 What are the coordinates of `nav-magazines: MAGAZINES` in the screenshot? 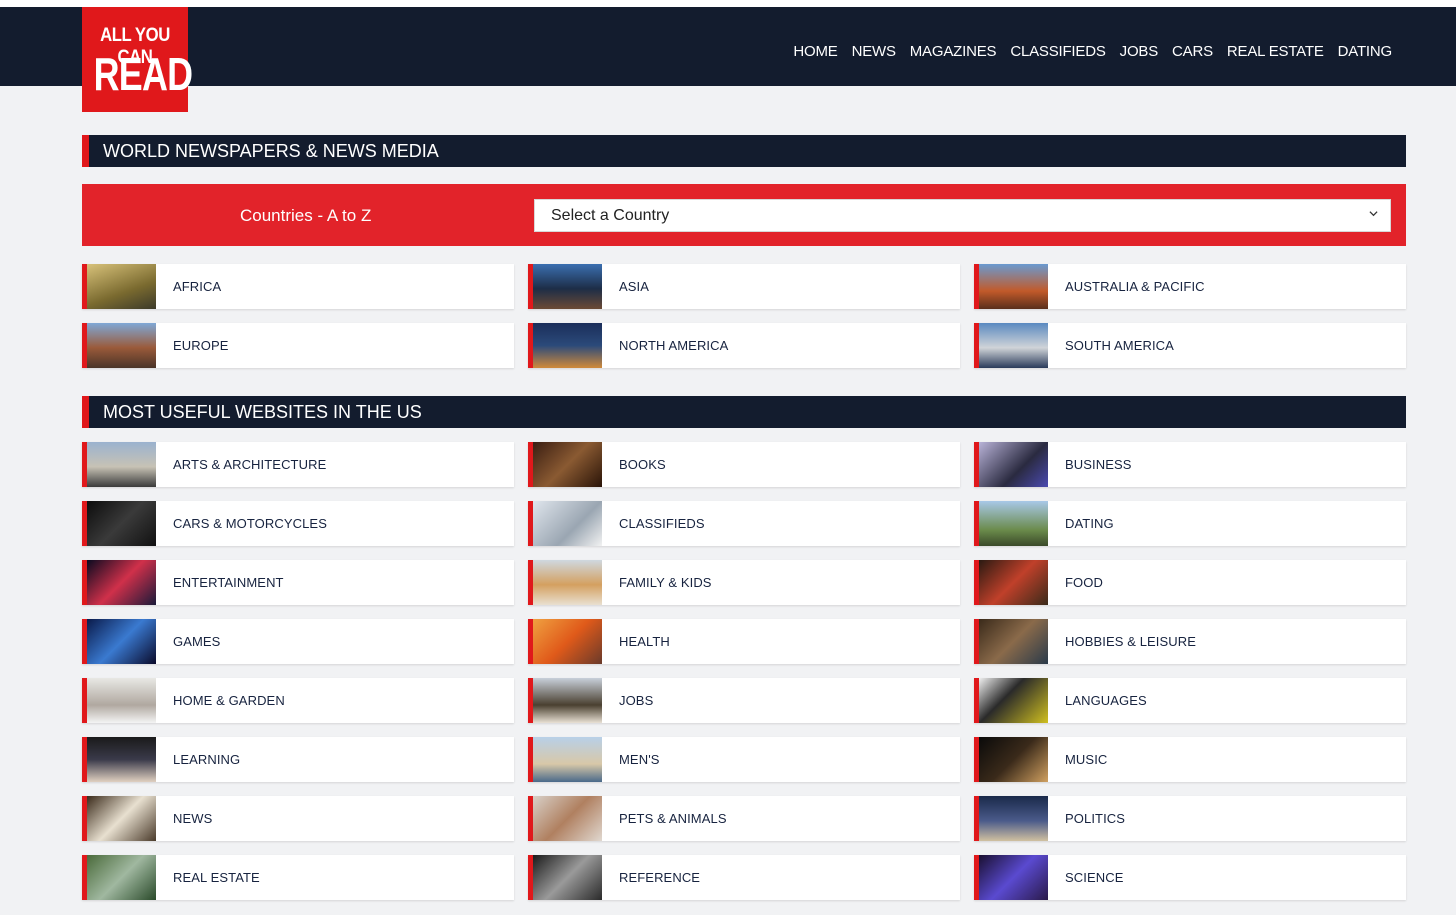 It's located at (953, 51).